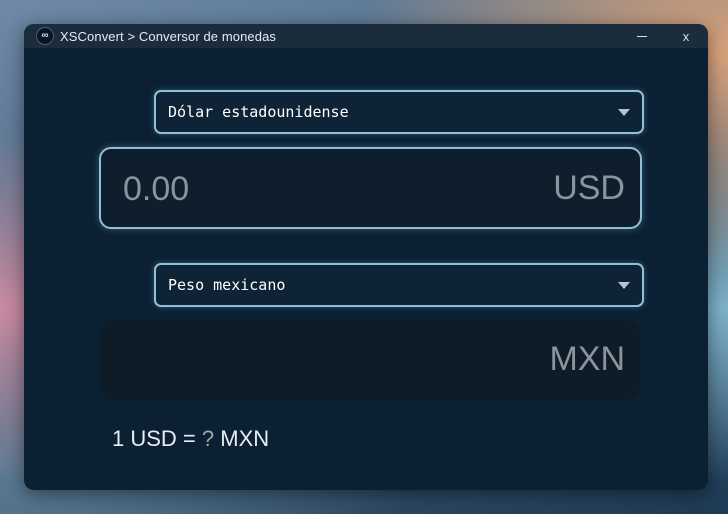 The height and width of the screenshot is (514, 728). I want to click on from-amount-box: USD, so click(370, 188).